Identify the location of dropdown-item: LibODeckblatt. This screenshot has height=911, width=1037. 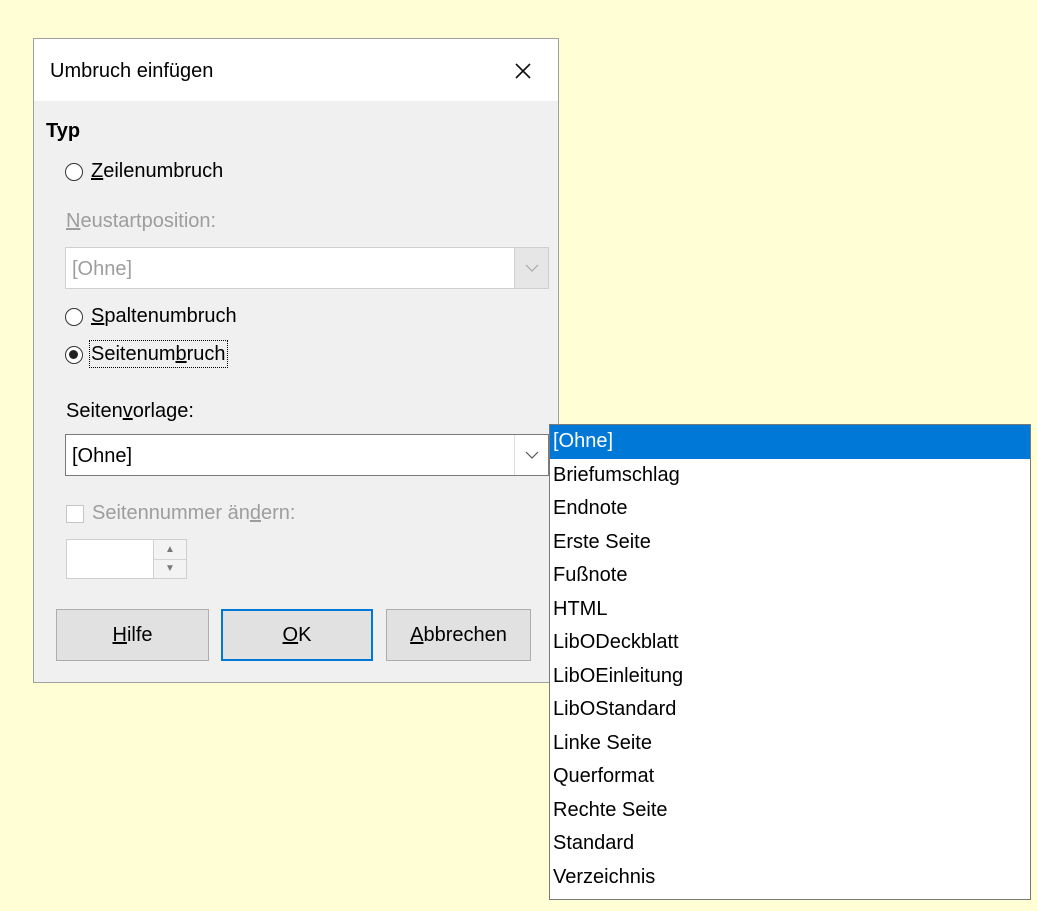
(790, 643).